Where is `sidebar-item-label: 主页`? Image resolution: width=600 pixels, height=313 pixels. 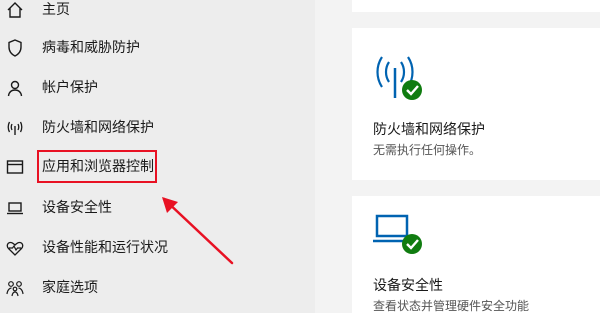 sidebar-item-label: 主页 is located at coordinates (56, 10).